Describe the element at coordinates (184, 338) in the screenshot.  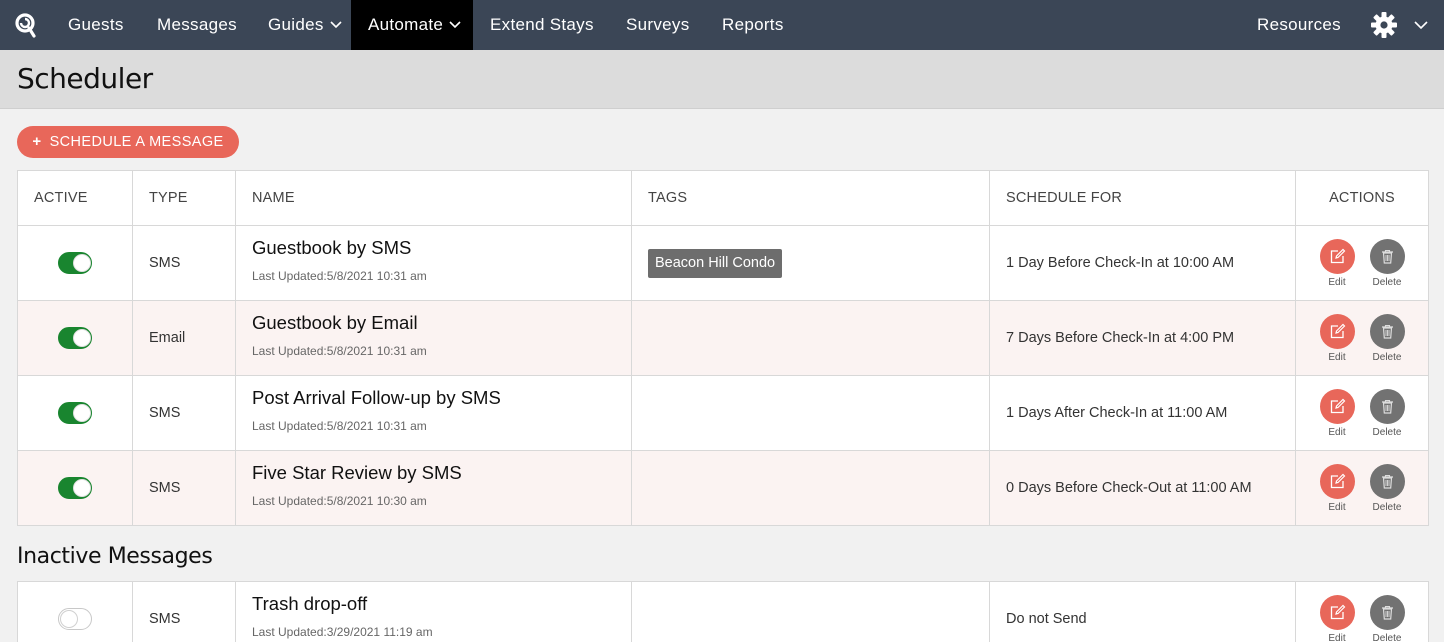
I see `type-cell: Email` at that location.